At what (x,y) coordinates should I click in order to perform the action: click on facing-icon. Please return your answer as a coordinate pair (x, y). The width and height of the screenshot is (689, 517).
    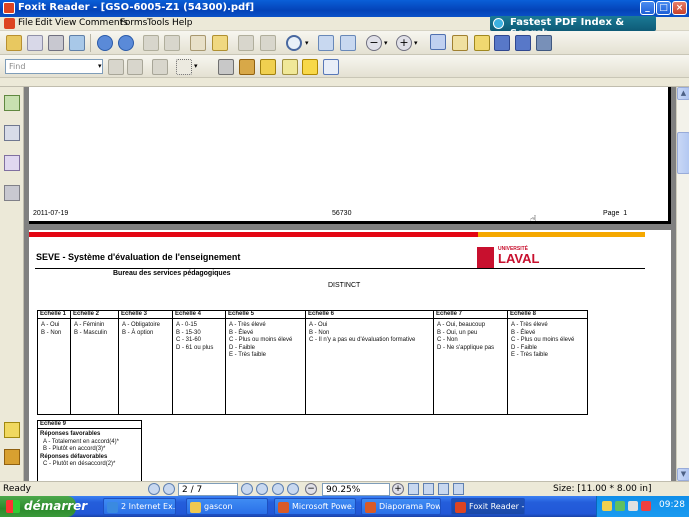
    Looking at the image, I should click on (443, 489).